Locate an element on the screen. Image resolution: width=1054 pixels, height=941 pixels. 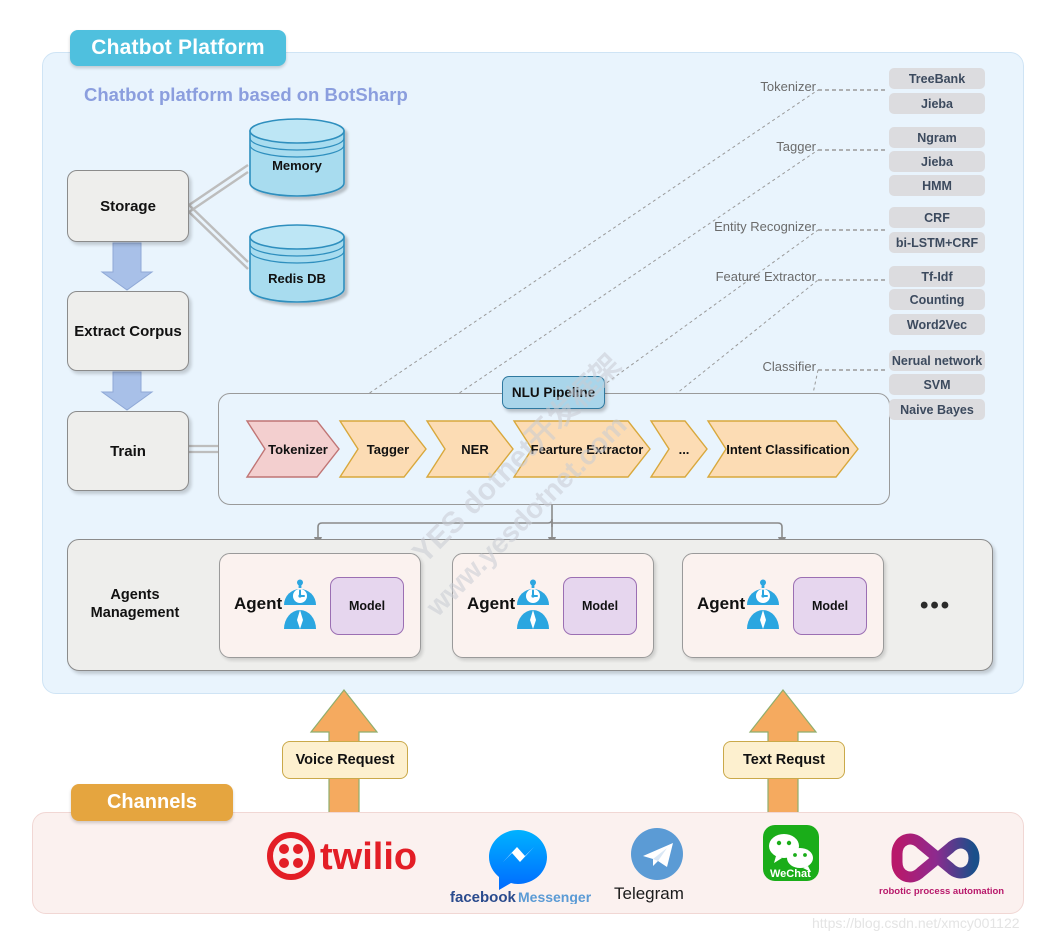
node-extract-corpus: Extract Corpus is located at coordinates (128, 331).